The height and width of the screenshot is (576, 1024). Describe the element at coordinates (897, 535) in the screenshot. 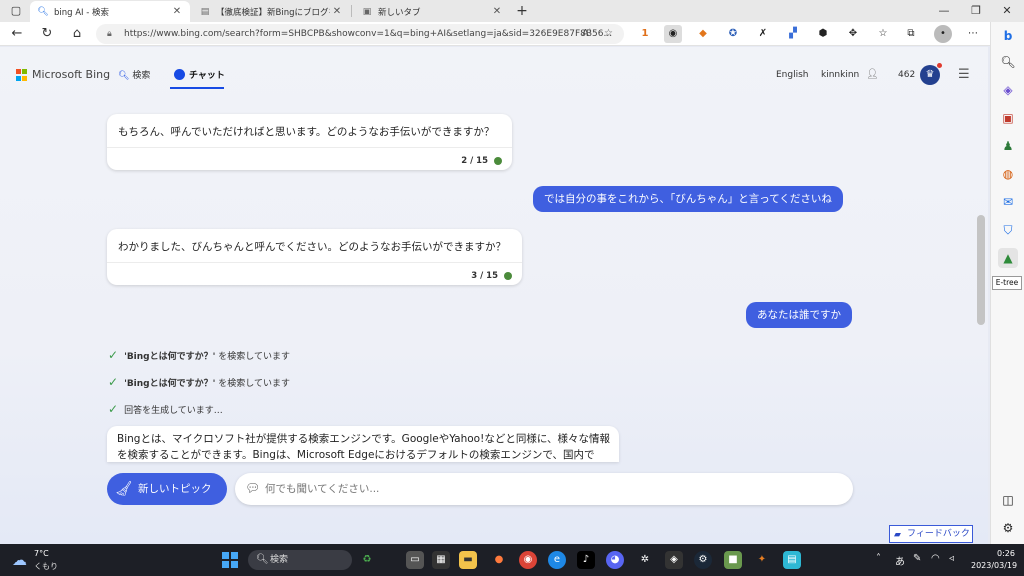

I see `feedback-icon: ▰` at that location.